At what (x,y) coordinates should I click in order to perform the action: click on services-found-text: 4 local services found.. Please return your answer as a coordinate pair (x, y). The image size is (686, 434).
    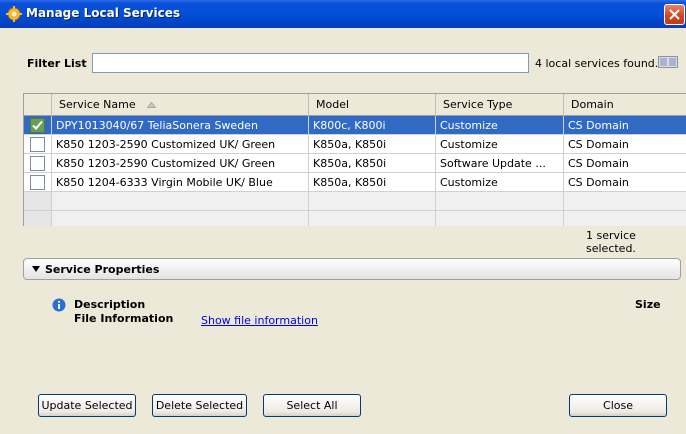
    Looking at the image, I should click on (597, 63).